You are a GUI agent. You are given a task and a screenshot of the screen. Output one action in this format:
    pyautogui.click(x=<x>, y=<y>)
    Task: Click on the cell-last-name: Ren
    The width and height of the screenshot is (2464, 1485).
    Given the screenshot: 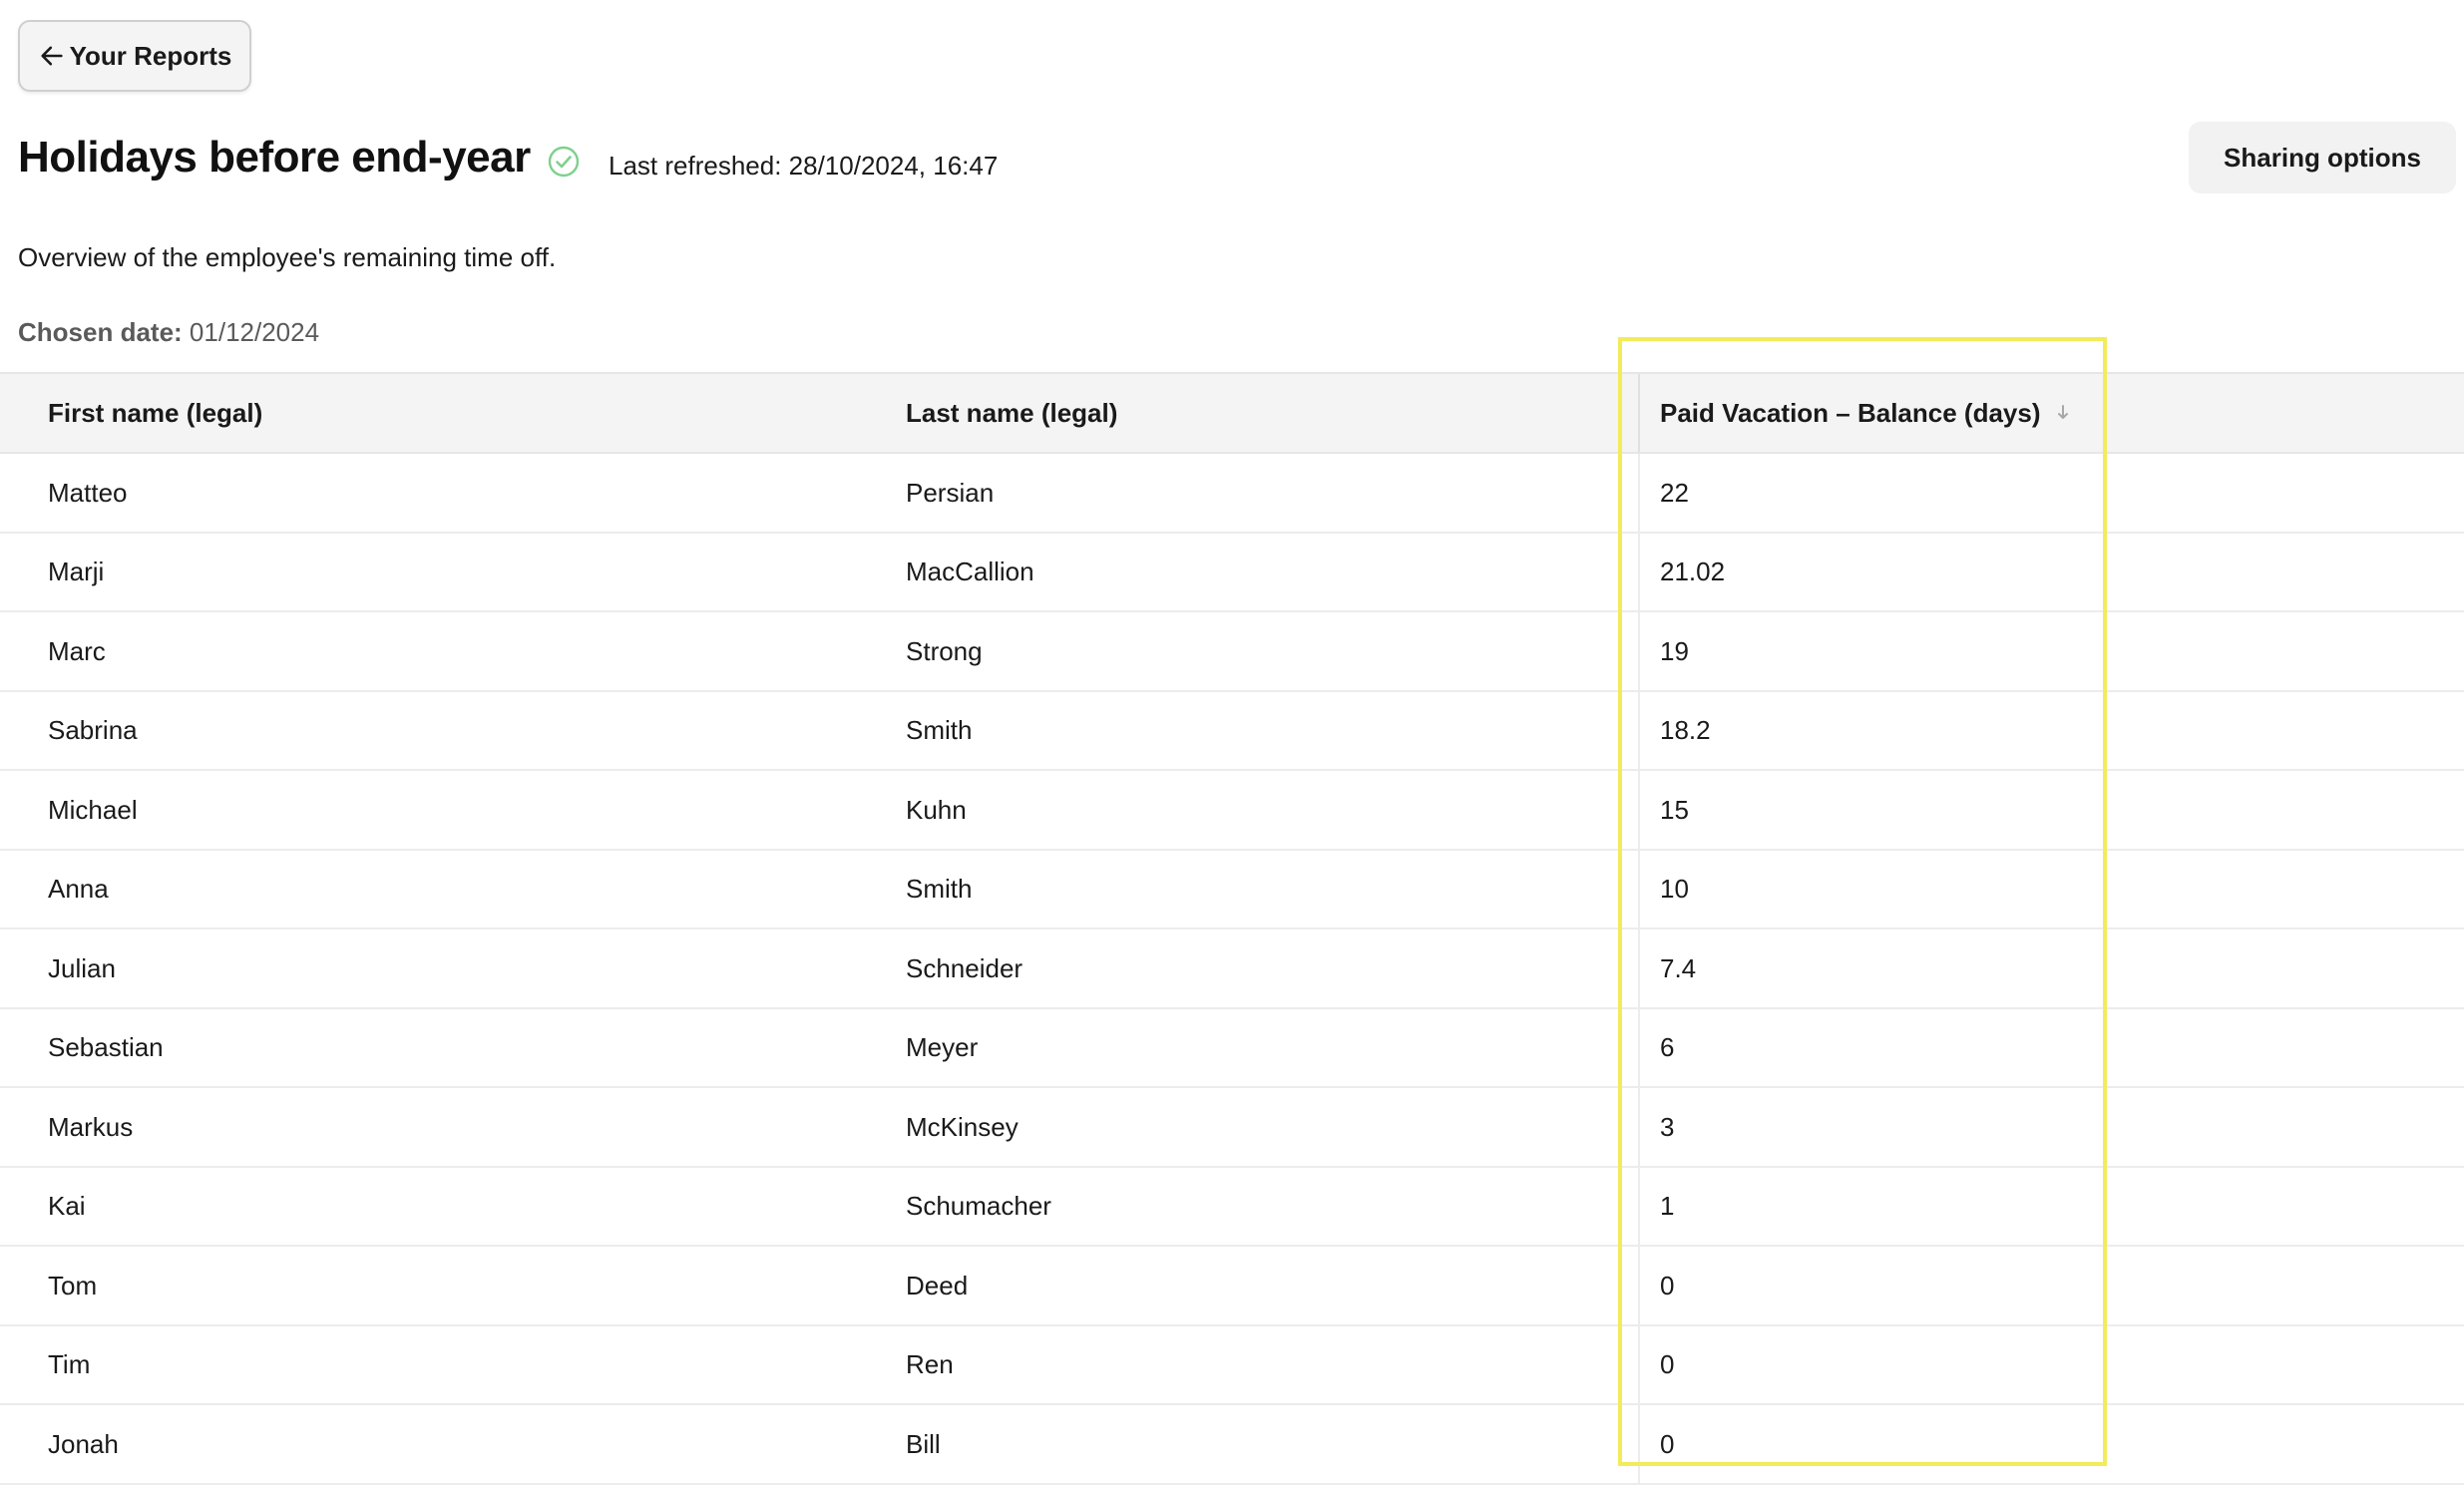 What is the action you would take?
    pyautogui.click(x=930, y=1364)
    